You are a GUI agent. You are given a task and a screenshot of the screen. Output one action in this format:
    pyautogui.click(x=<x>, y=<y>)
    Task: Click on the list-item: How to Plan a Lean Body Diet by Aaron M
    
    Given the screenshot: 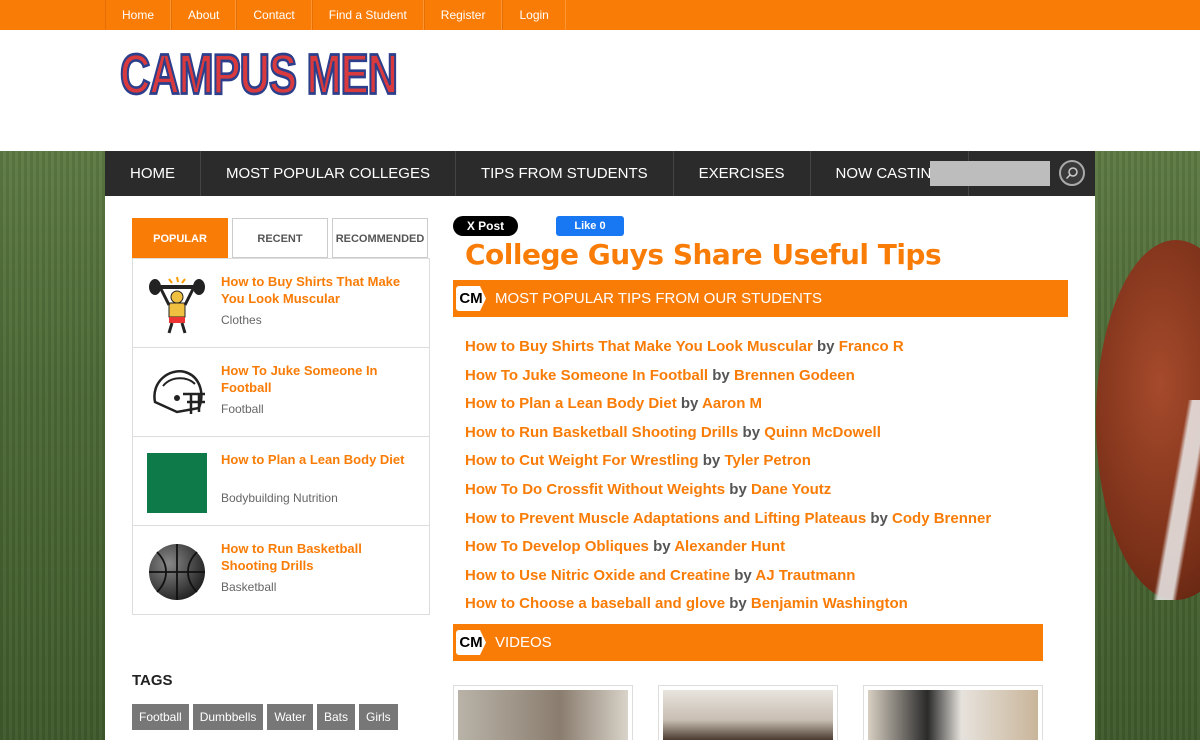 What is the action you would take?
    pyautogui.click(x=728, y=407)
    